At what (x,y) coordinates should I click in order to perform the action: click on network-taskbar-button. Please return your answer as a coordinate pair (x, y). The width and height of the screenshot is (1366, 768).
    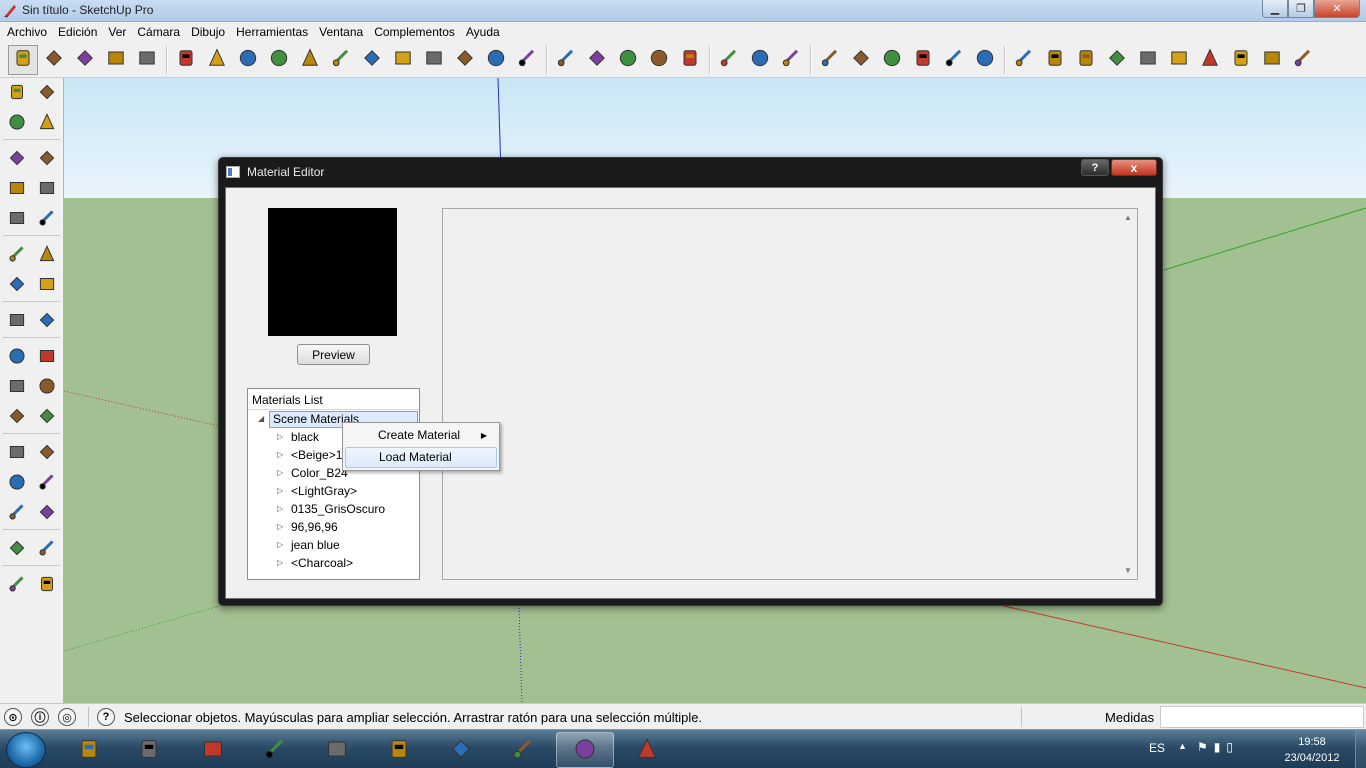
    Looking at the image, I should click on (213, 750).